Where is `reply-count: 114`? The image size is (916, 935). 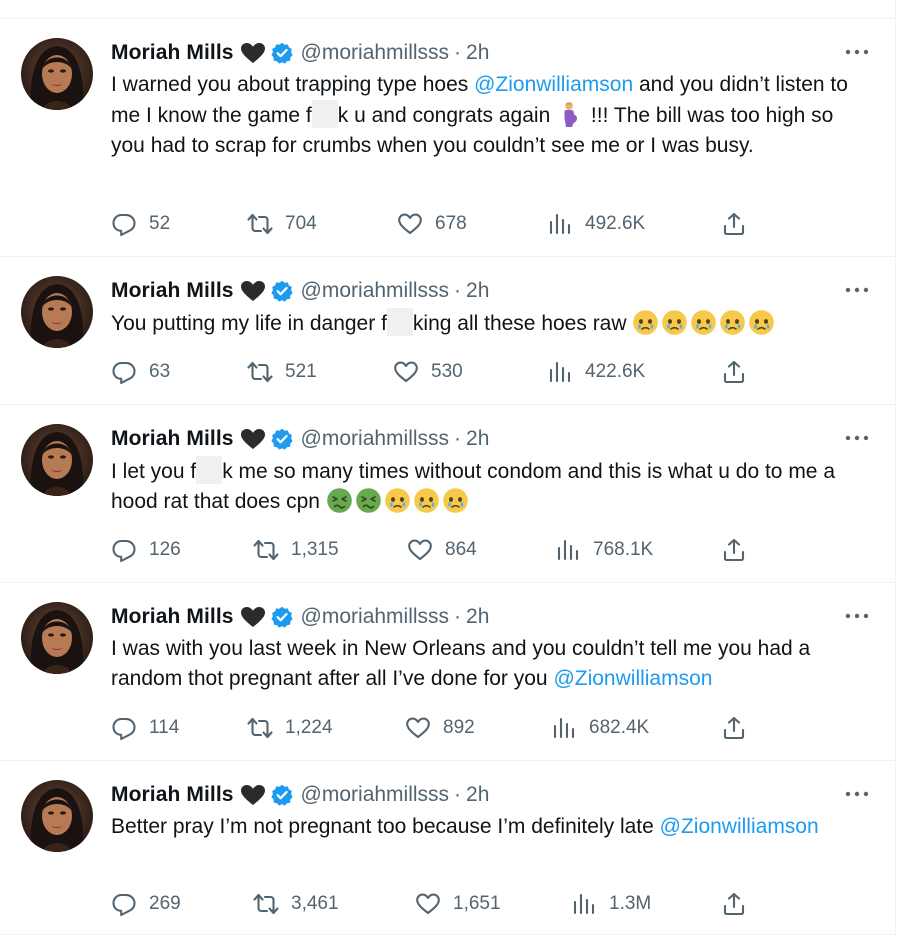
reply-count: 114 is located at coordinates (164, 727).